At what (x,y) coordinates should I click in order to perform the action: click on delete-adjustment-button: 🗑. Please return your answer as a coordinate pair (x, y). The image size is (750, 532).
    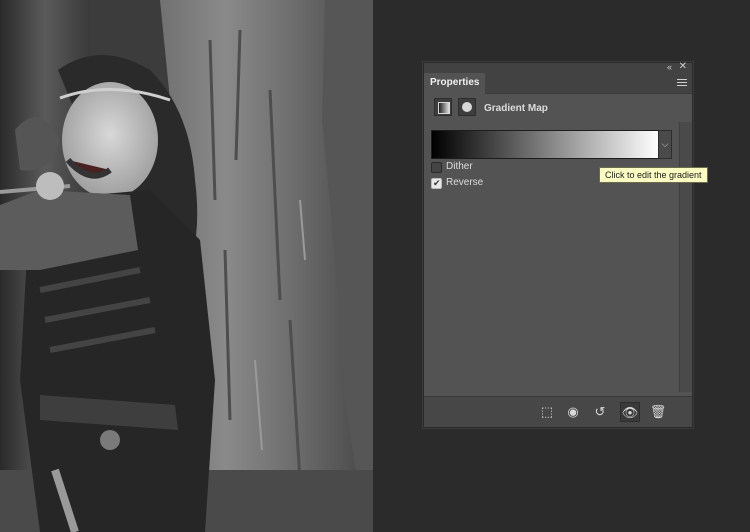
    Looking at the image, I should click on (658, 412).